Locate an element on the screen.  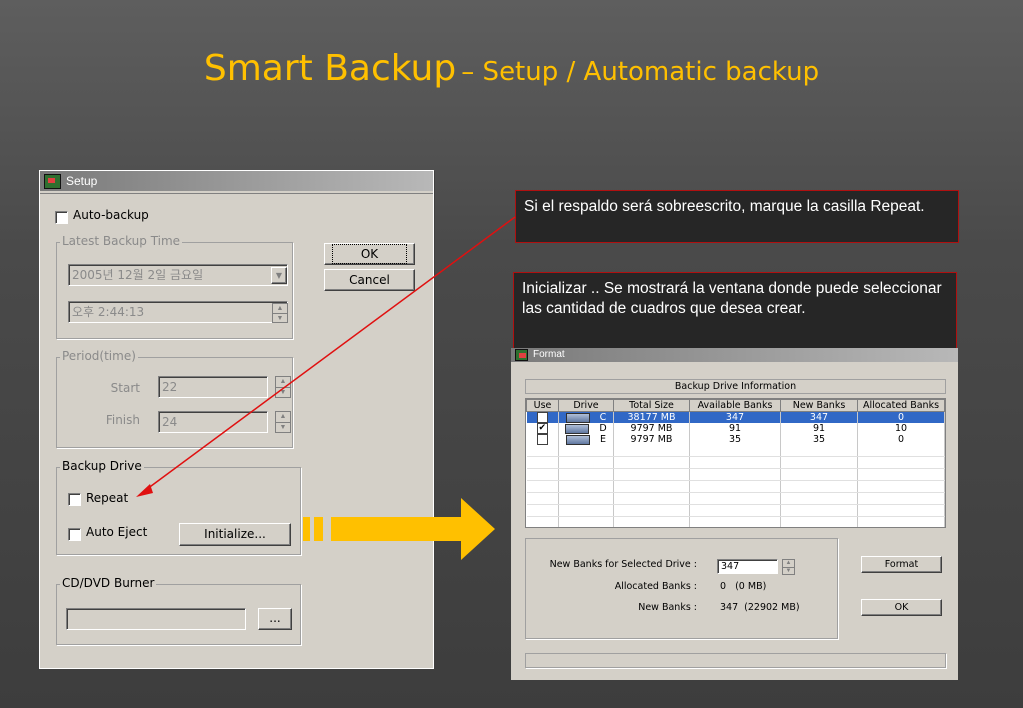
col-available-banks: Available Banks is located at coordinates (735, 405).